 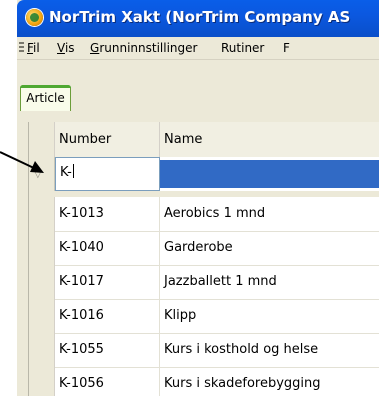 I want to click on menu-vis-rest: is, so click(x=69, y=48).